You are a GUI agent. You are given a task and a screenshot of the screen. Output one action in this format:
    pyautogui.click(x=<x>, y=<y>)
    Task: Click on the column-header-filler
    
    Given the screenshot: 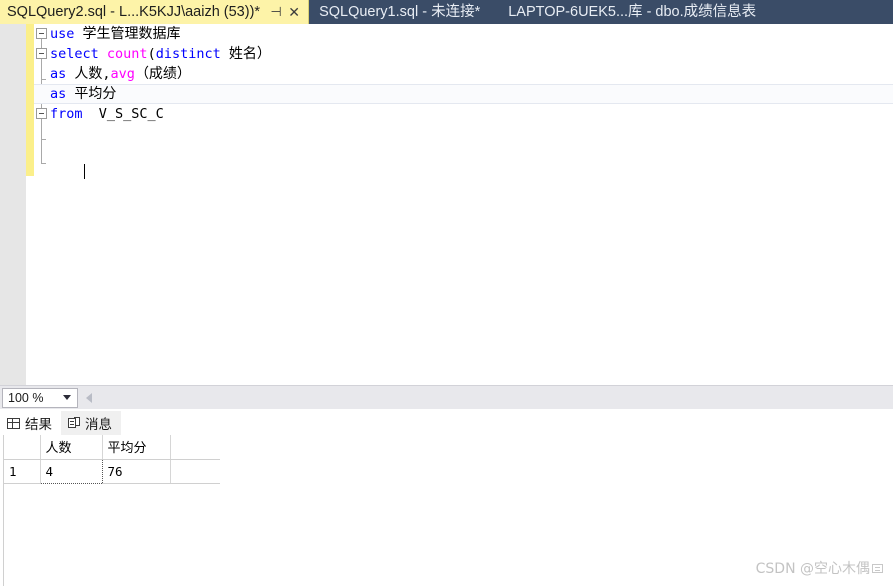 What is the action you would take?
    pyautogui.click(x=195, y=447)
    